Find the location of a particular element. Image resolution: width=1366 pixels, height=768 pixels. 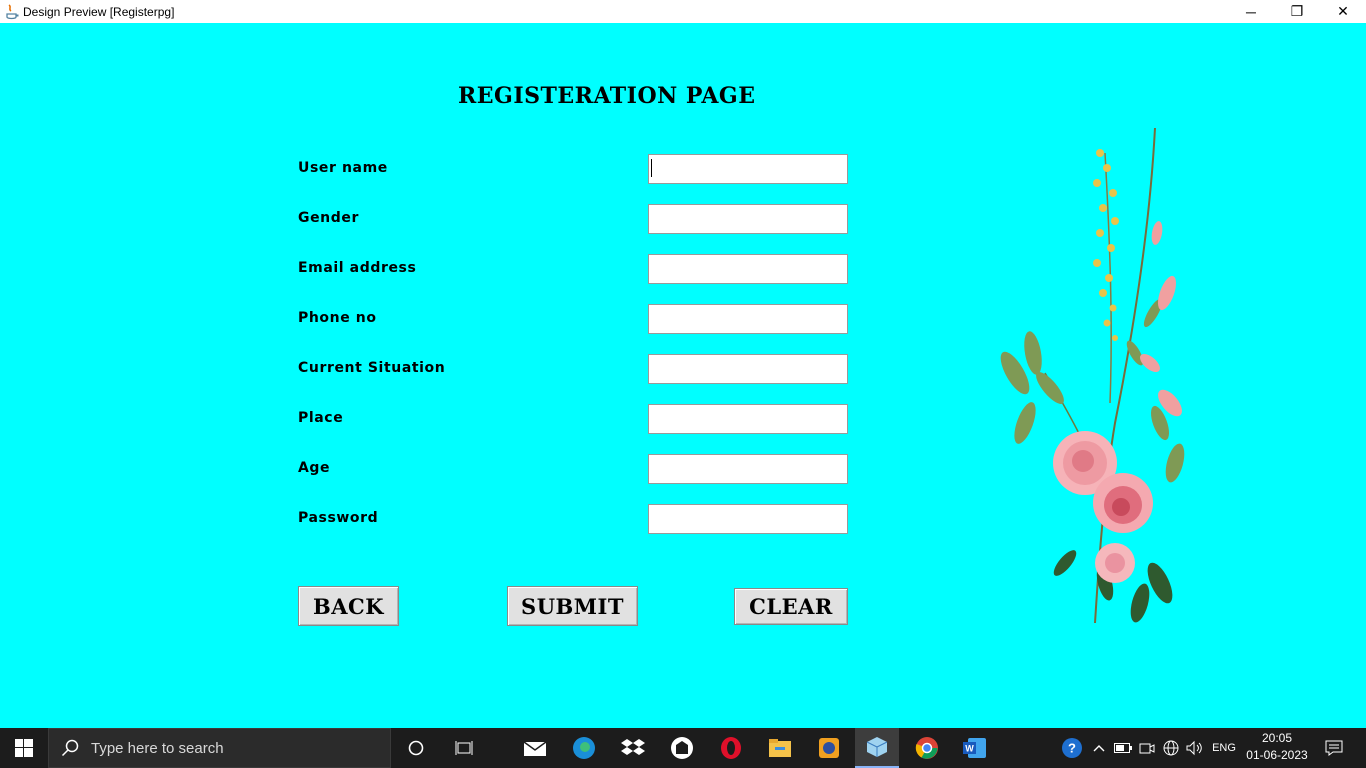

media-icon is located at coordinates (829, 748).